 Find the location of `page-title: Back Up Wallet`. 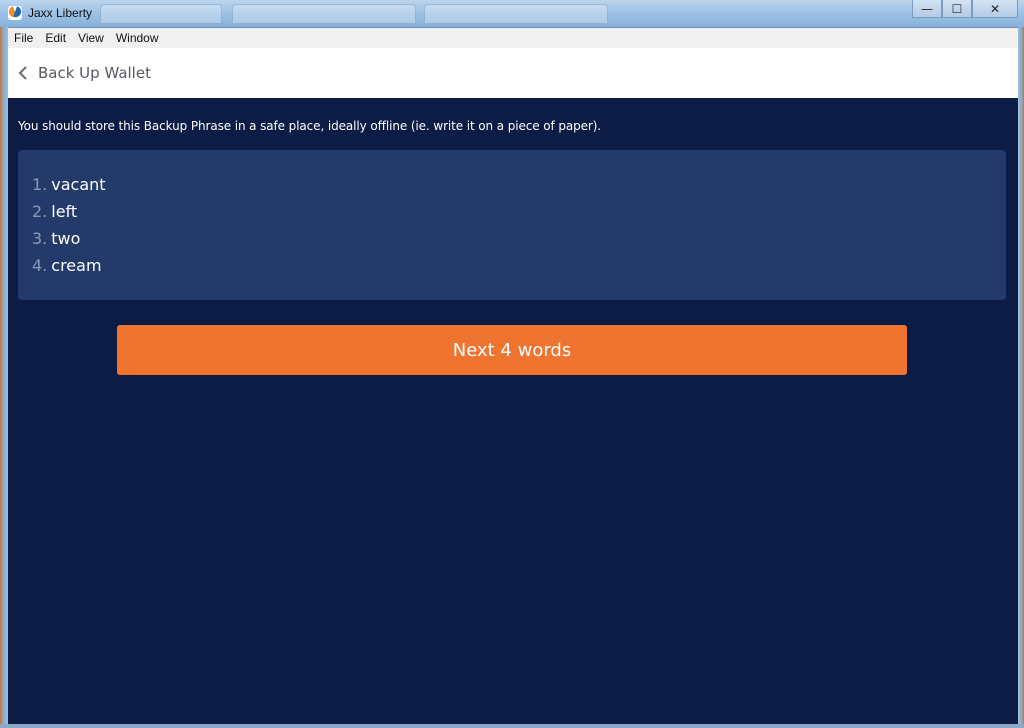

page-title: Back Up Wallet is located at coordinates (94, 73).